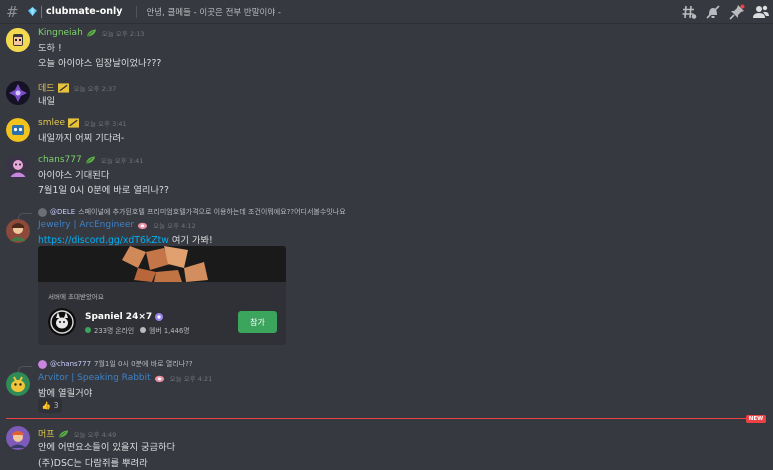 The width and height of the screenshot is (773, 470). What do you see at coordinates (65, 393) in the screenshot?
I see `message-text: 밤에 열릴거야` at bounding box center [65, 393].